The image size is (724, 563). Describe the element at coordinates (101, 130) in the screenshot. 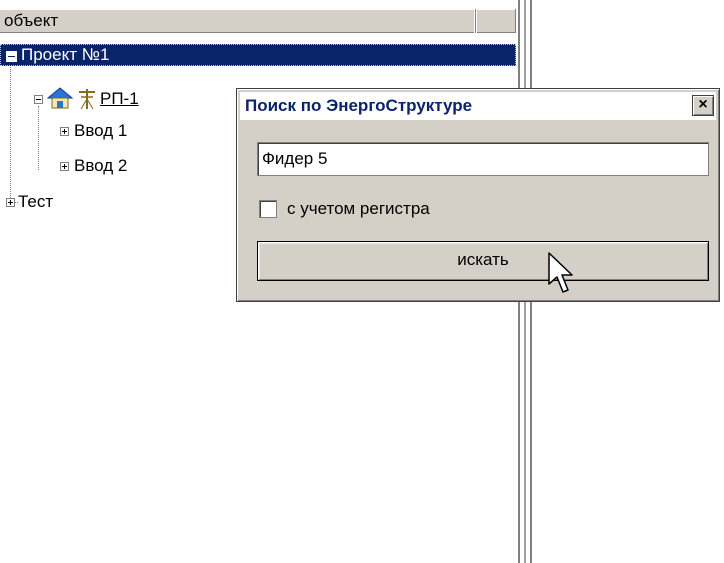

I see `tree-node-label: Ввод 1` at that location.